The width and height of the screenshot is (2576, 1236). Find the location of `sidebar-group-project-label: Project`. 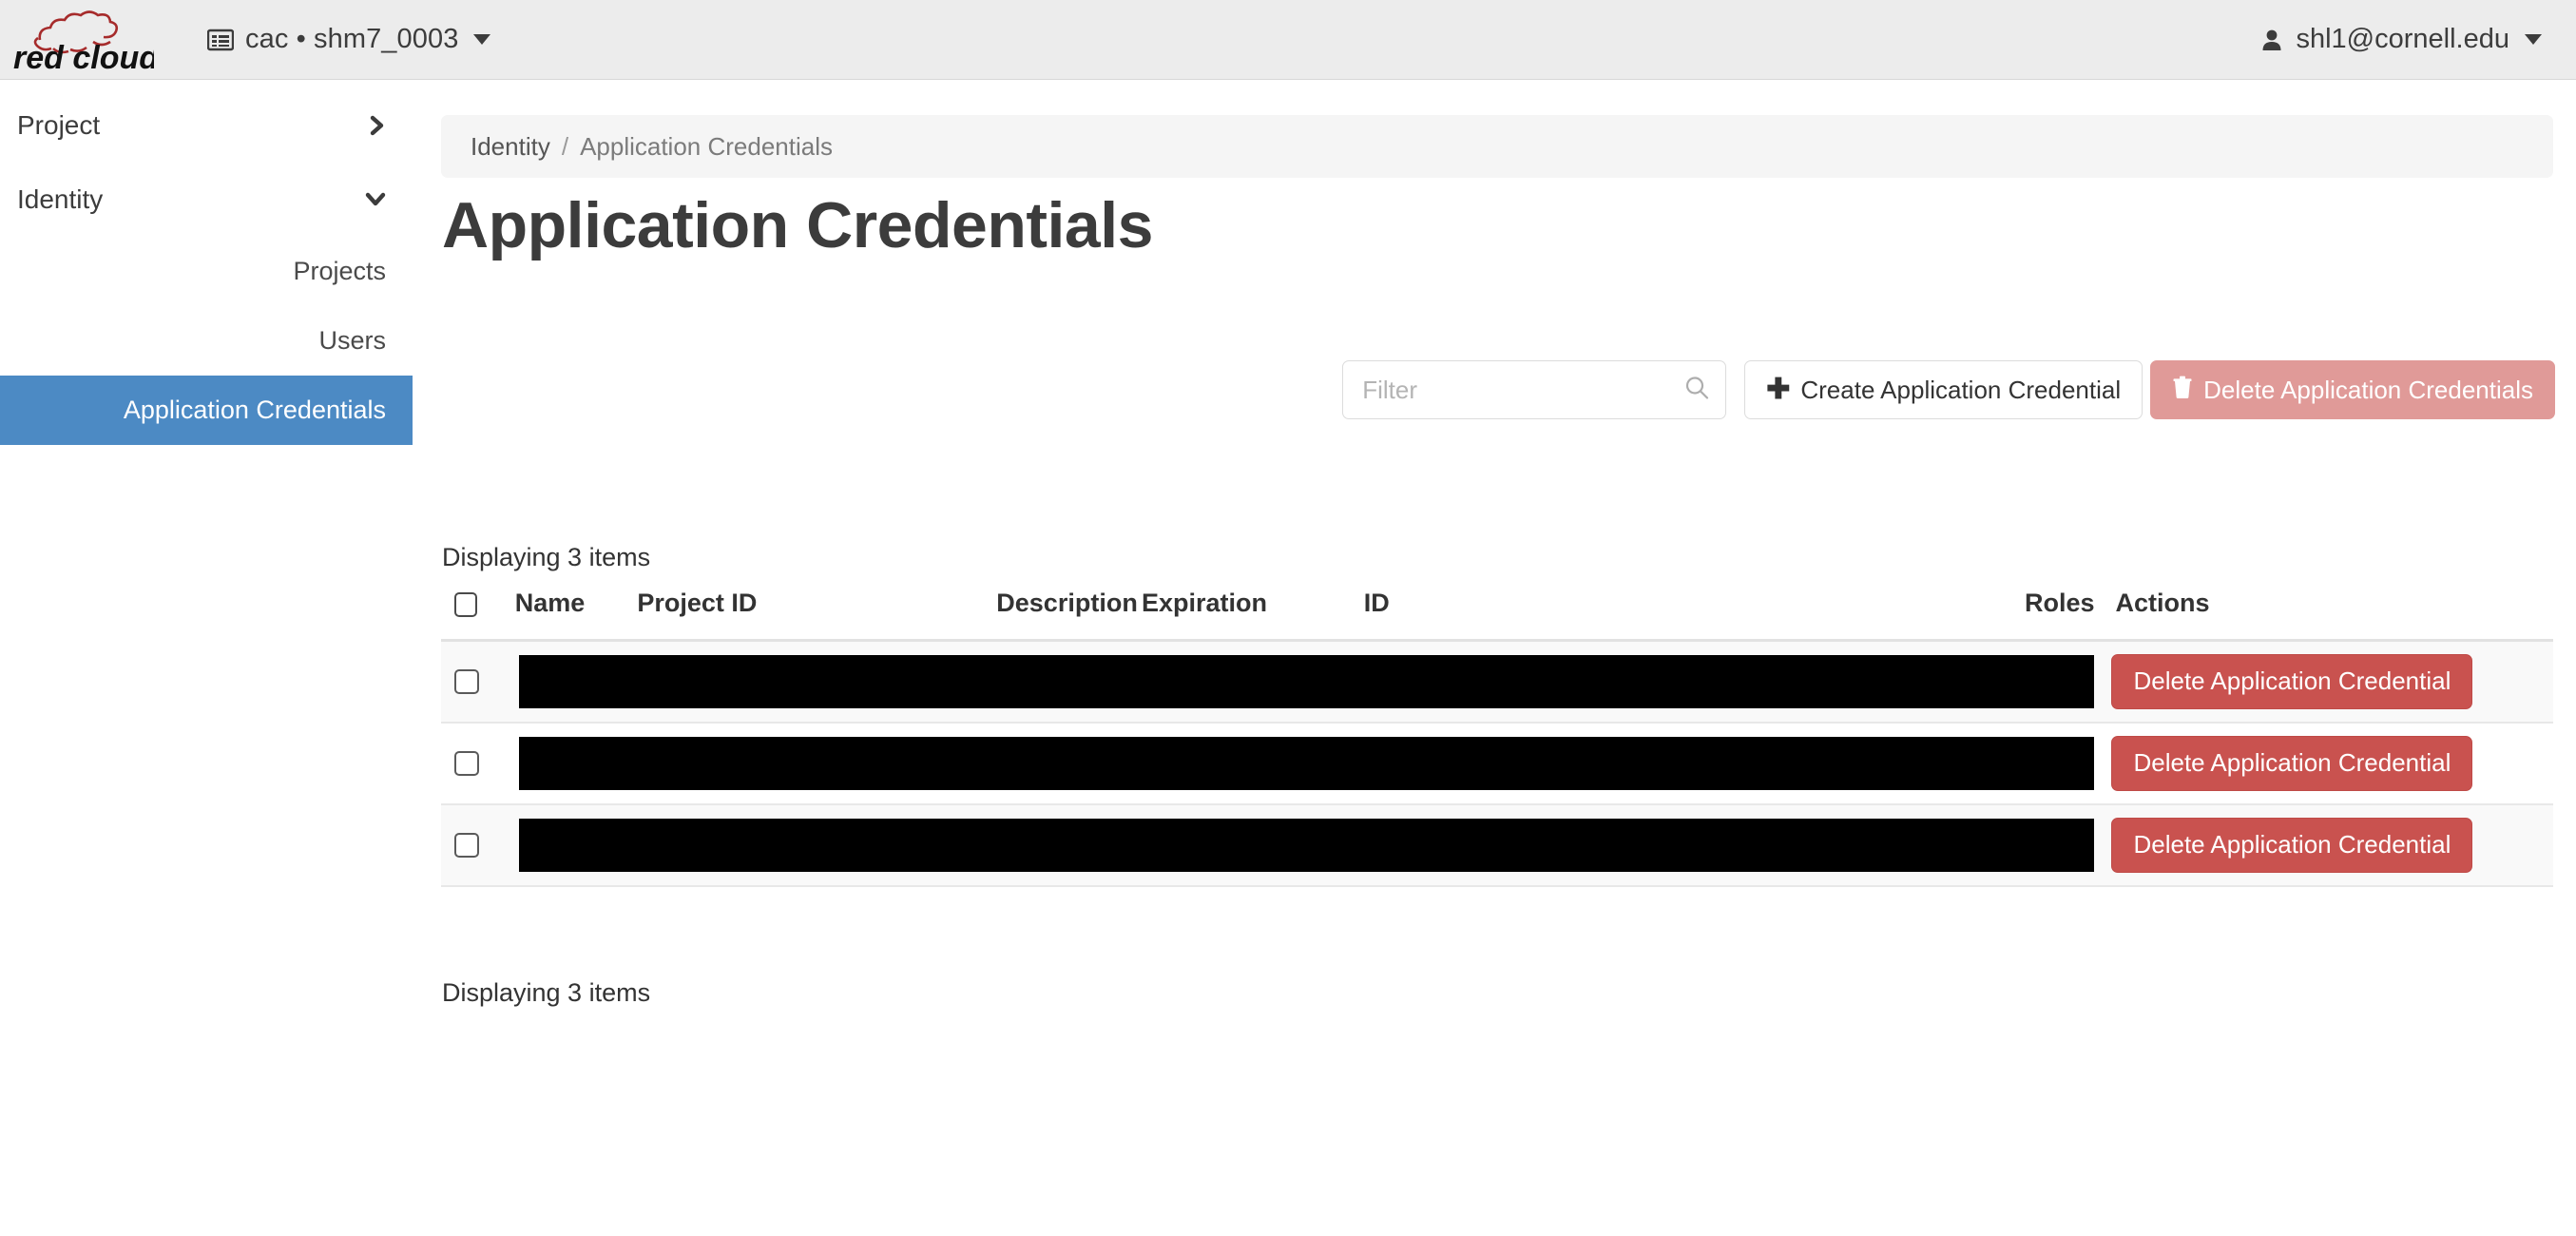

sidebar-group-project-label: Project is located at coordinates (59, 125).